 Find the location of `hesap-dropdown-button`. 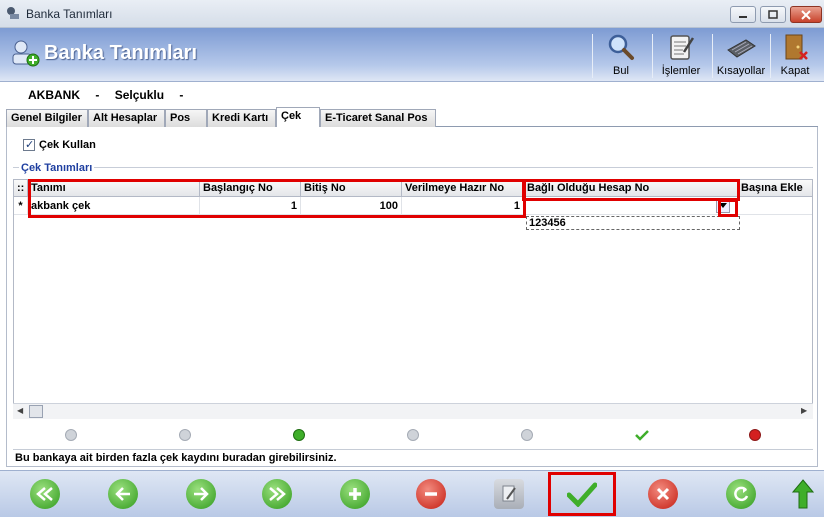

hesap-dropdown-button is located at coordinates (723, 206).